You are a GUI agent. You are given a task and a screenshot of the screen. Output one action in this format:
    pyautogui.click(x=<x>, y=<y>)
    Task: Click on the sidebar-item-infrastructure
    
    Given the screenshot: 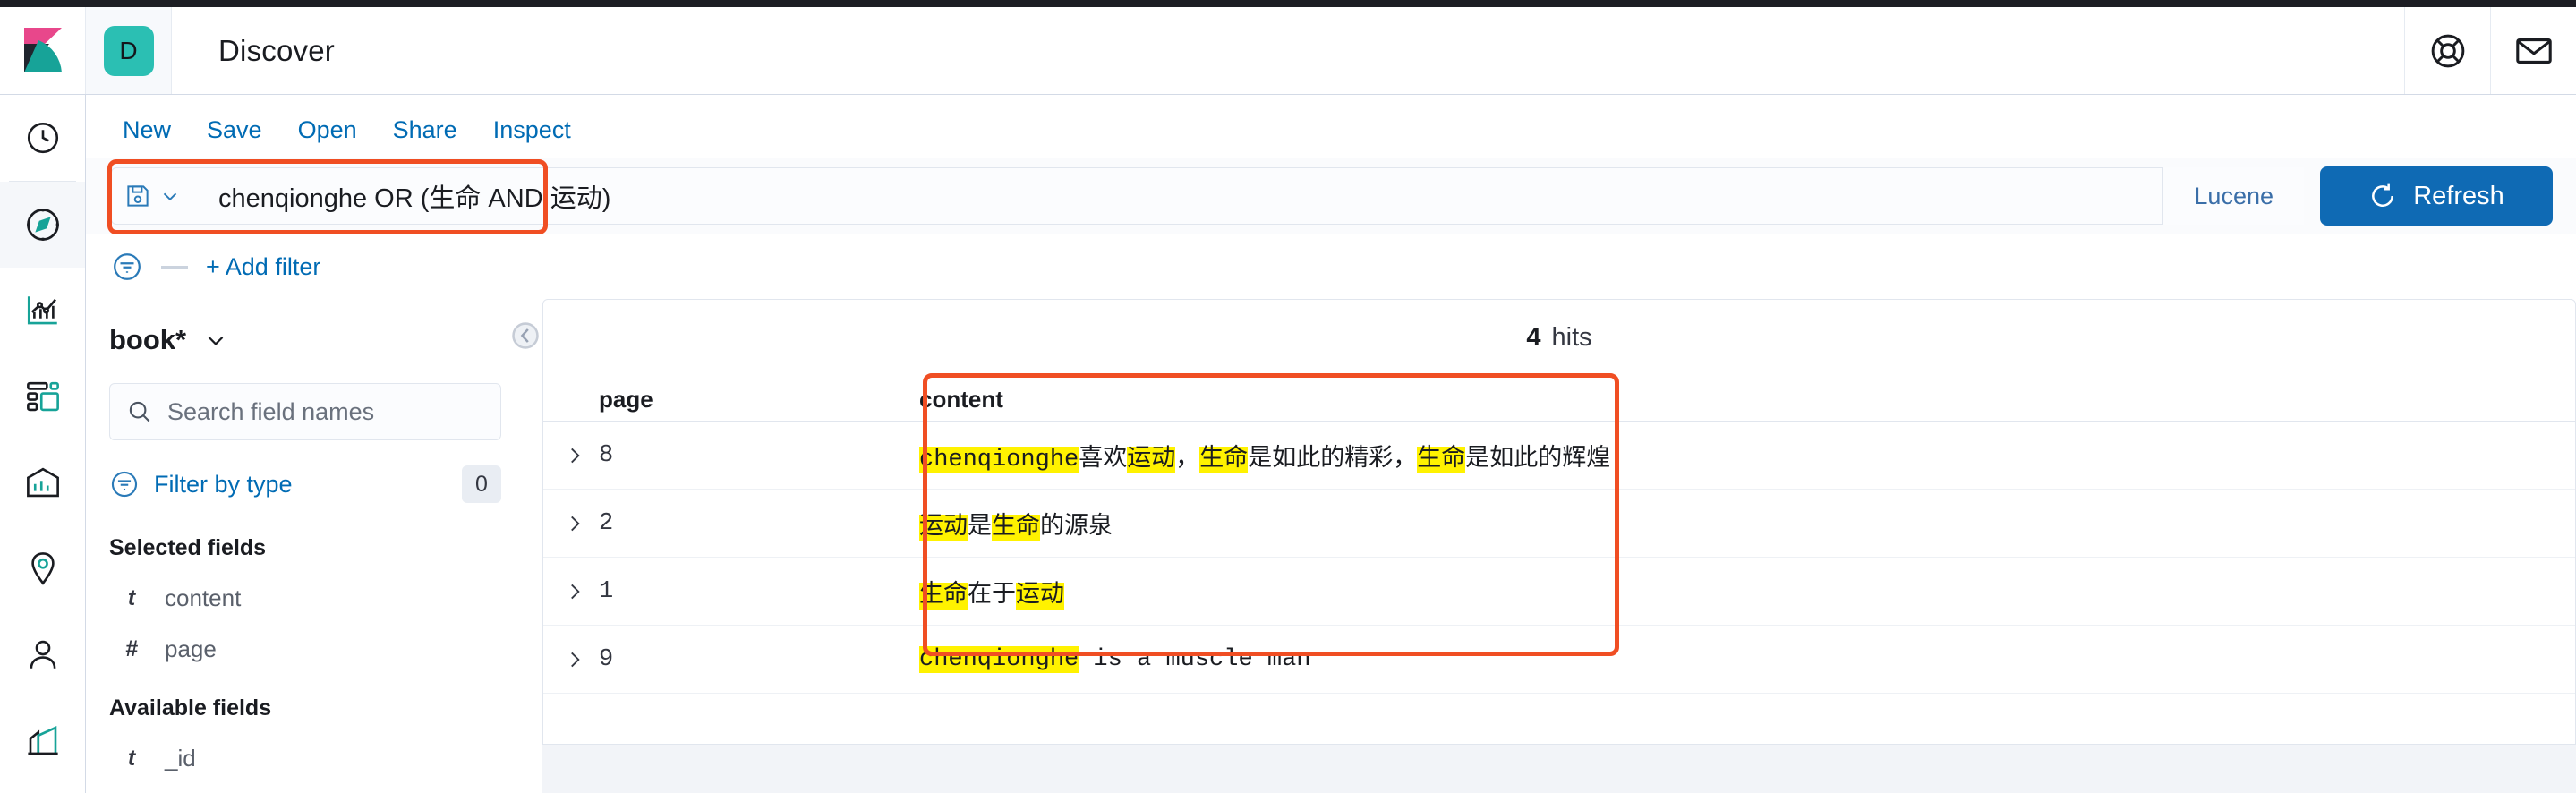 What is the action you would take?
    pyautogui.click(x=42, y=740)
    